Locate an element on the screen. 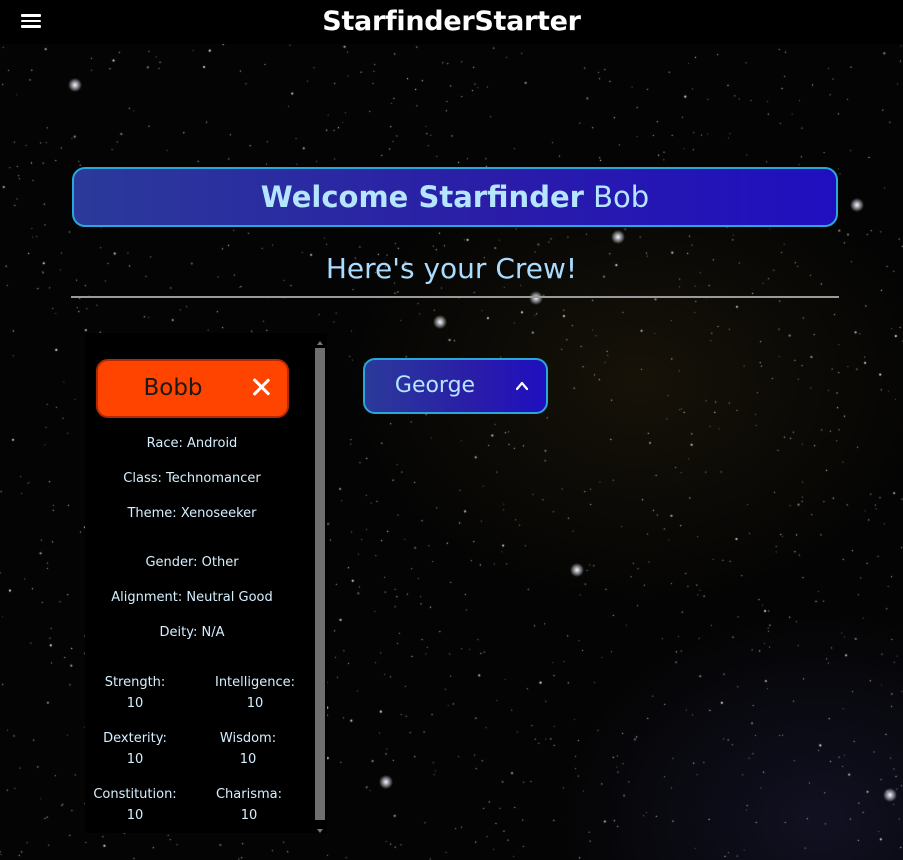 Image resolution: width=903 pixels, height=860 pixels. welcome-prefix: Welcome Starfinder is located at coordinates (422, 197).